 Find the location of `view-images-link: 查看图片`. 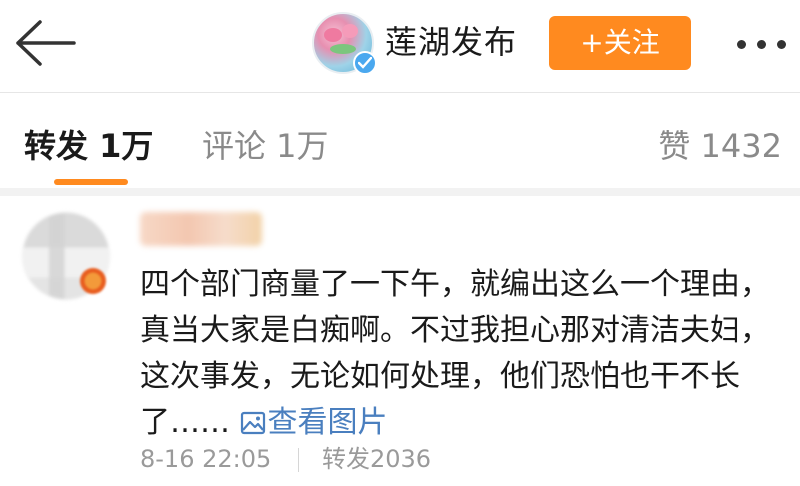

view-images-link: 查看图片 is located at coordinates (314, 422).